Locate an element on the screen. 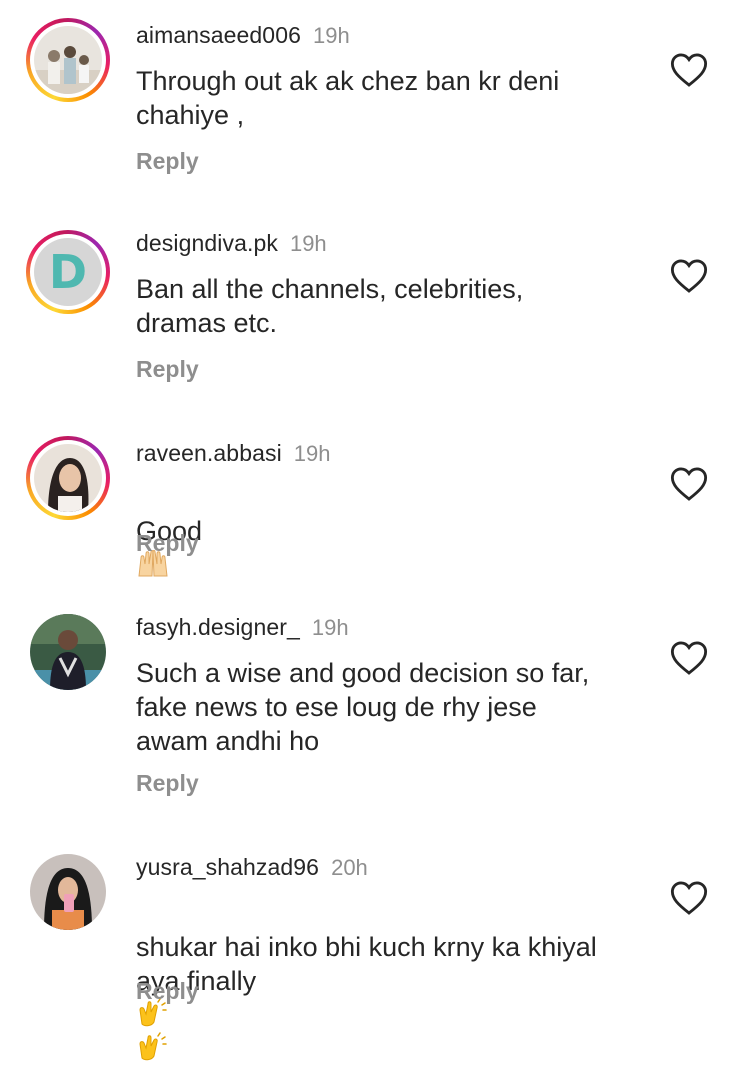  designer-photo-avatar is located at coordinates (68, 652).